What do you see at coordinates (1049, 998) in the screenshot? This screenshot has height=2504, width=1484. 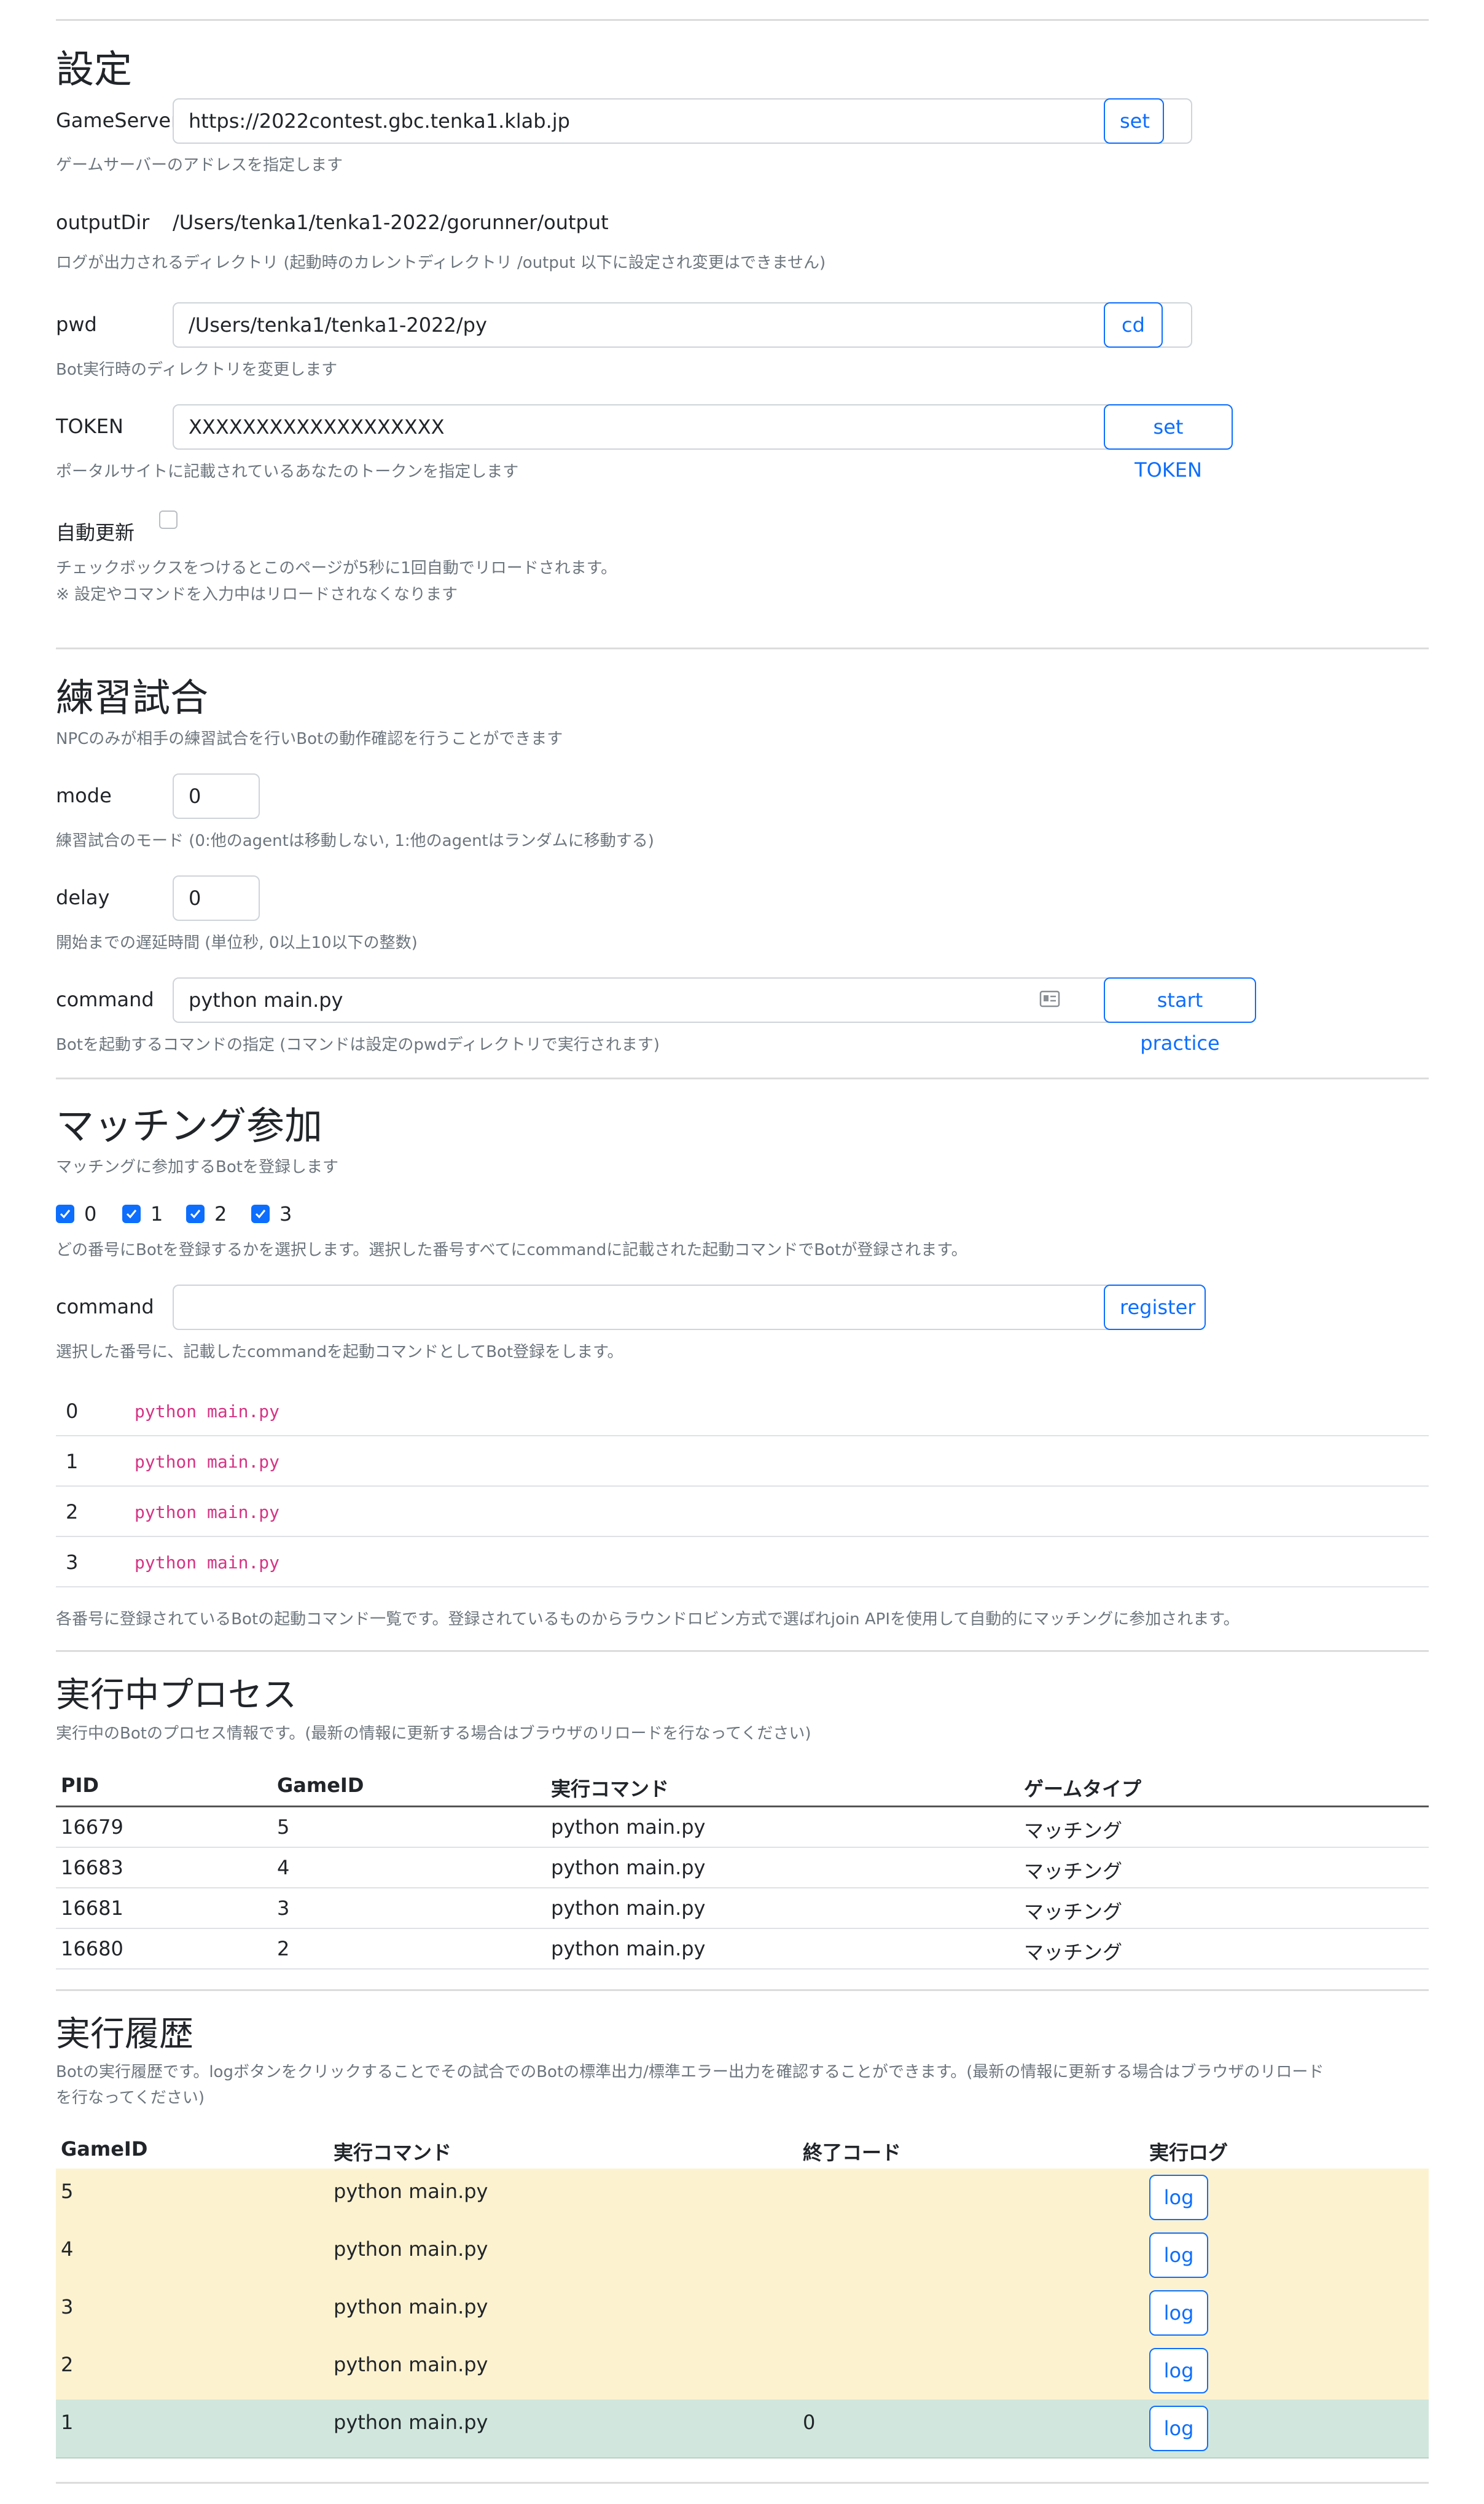 I see `autofill-icon` at bounding box center [1049, 998].